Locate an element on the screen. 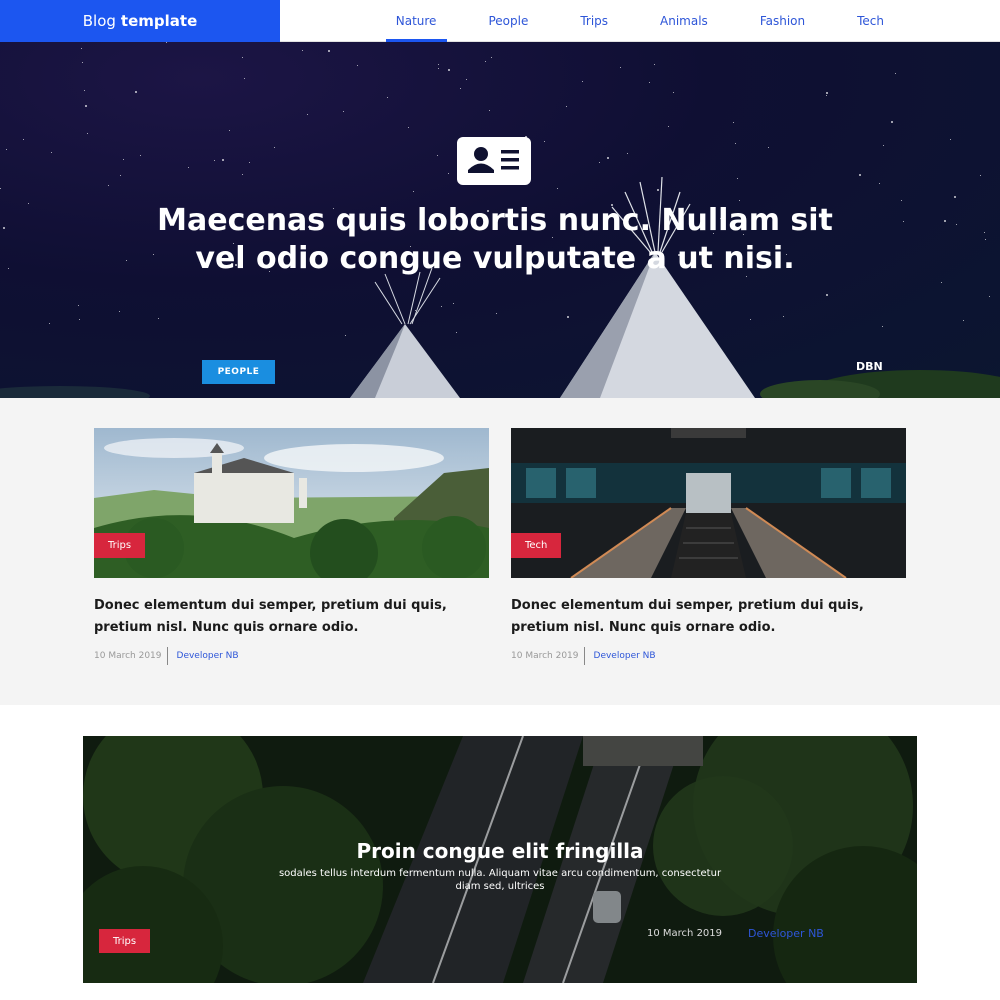 The height and width of the screenshot is (1000, 1000). post-category-tag: Tech is located at coordinates (536, 545).